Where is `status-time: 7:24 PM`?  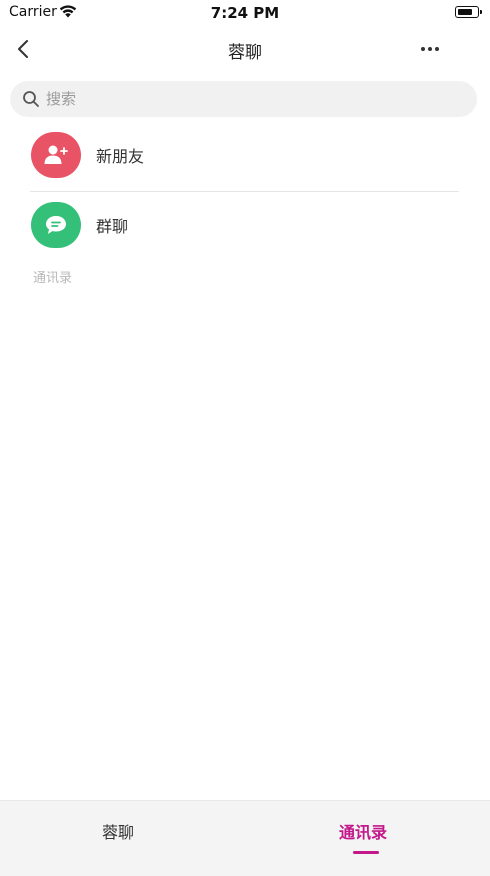 status-time: 7:24 PM is located at coordinates (245, 13).